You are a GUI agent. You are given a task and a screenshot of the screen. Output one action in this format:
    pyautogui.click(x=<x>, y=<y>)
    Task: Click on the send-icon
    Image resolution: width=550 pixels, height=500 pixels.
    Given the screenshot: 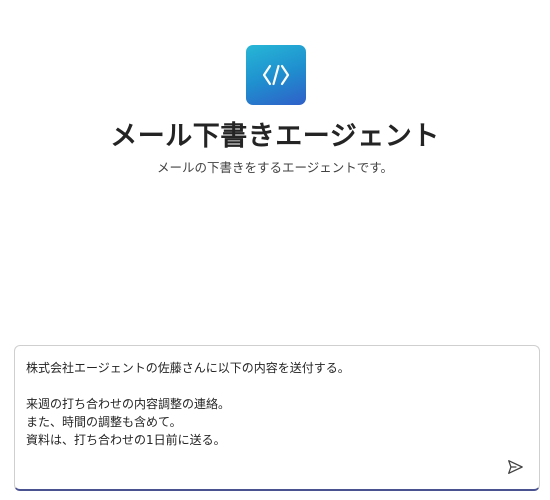 What is the action you would take?
    pyautogui.click(x=515, y=467)
    